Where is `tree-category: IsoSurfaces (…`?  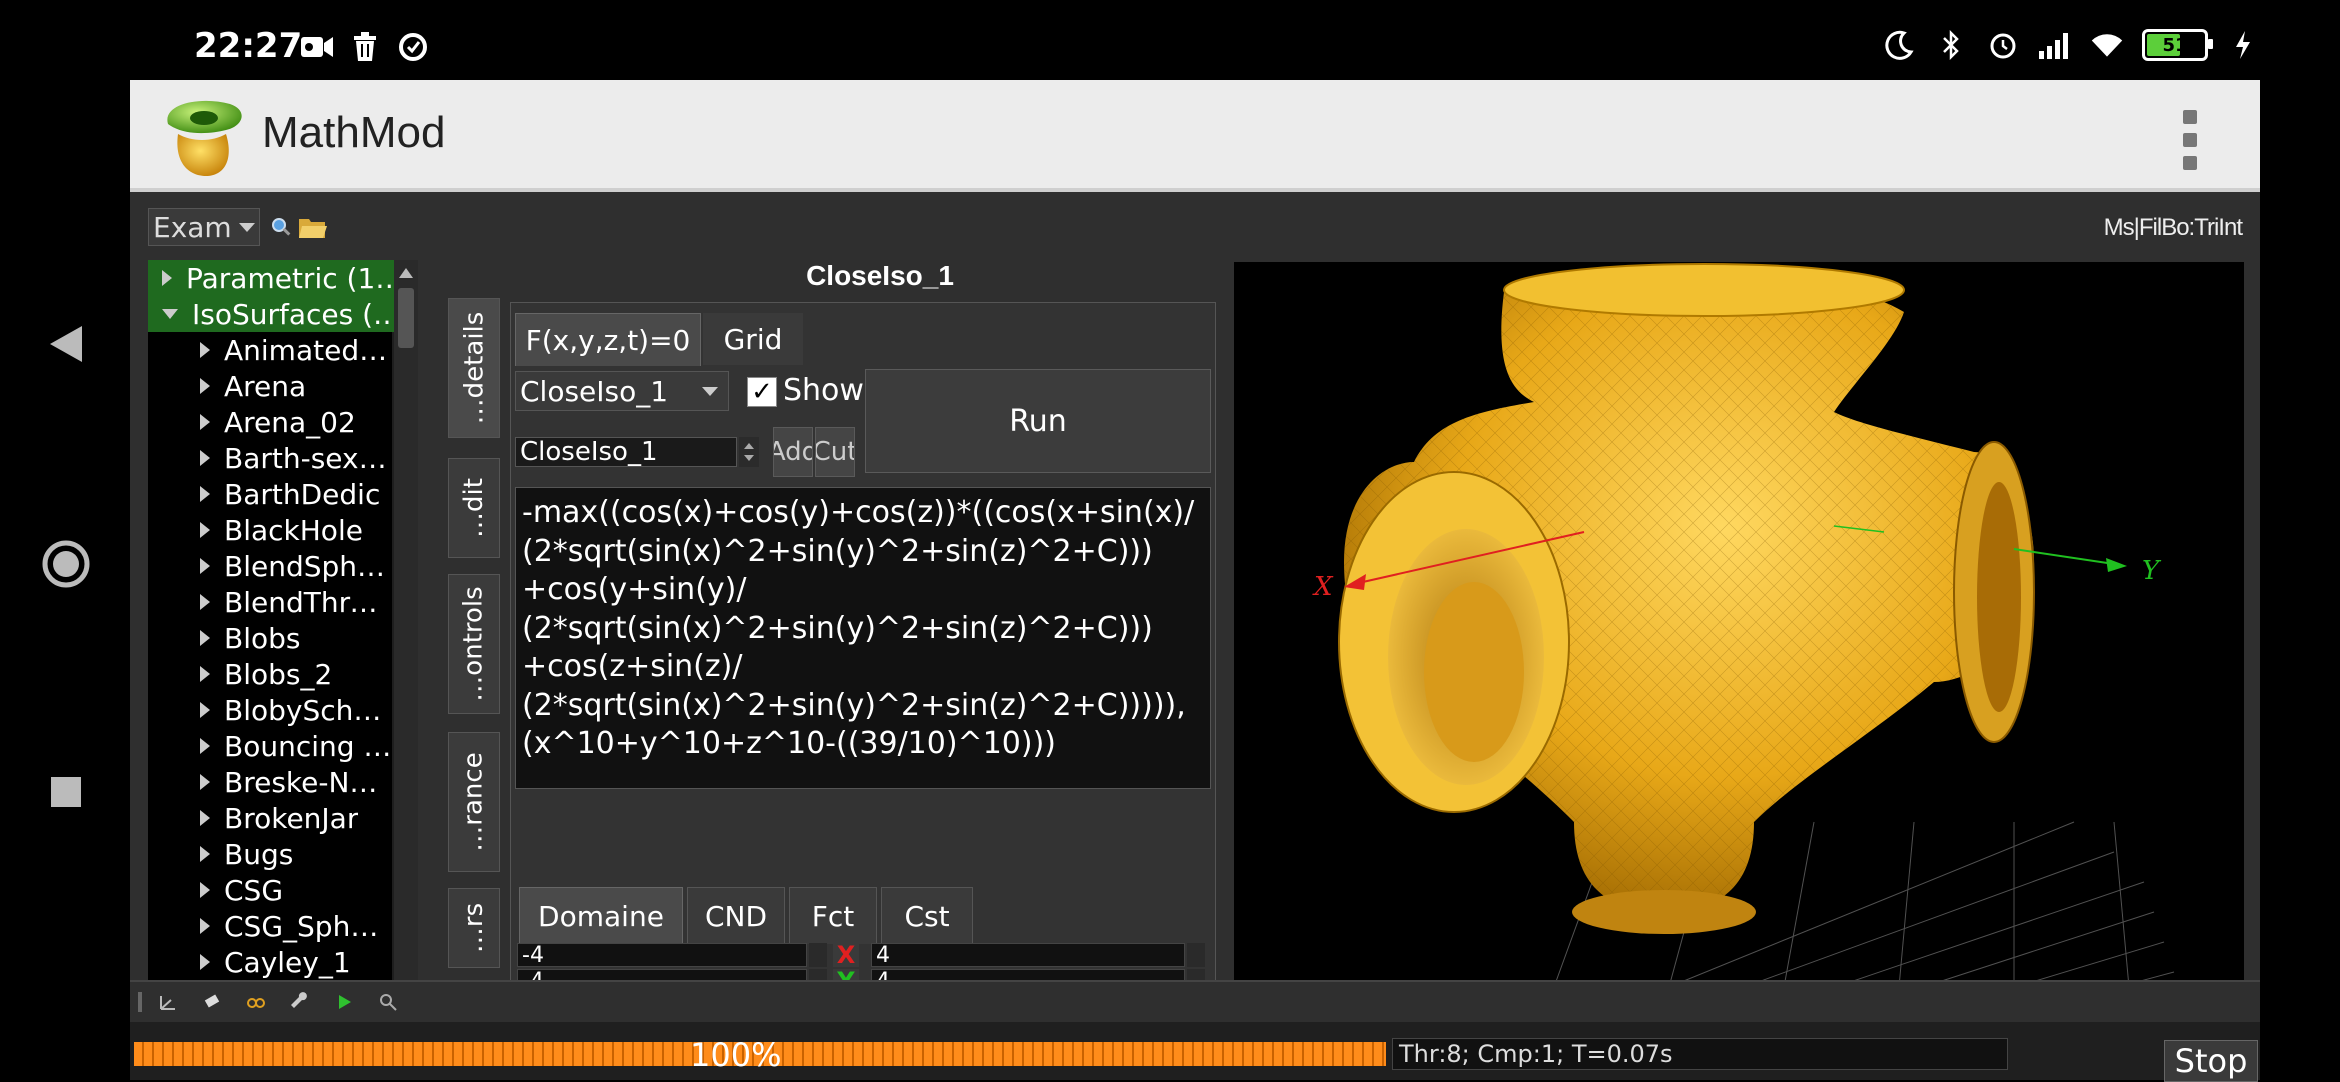 tree-category: IsoSurfaces (… is located at coordinates (283, 314).